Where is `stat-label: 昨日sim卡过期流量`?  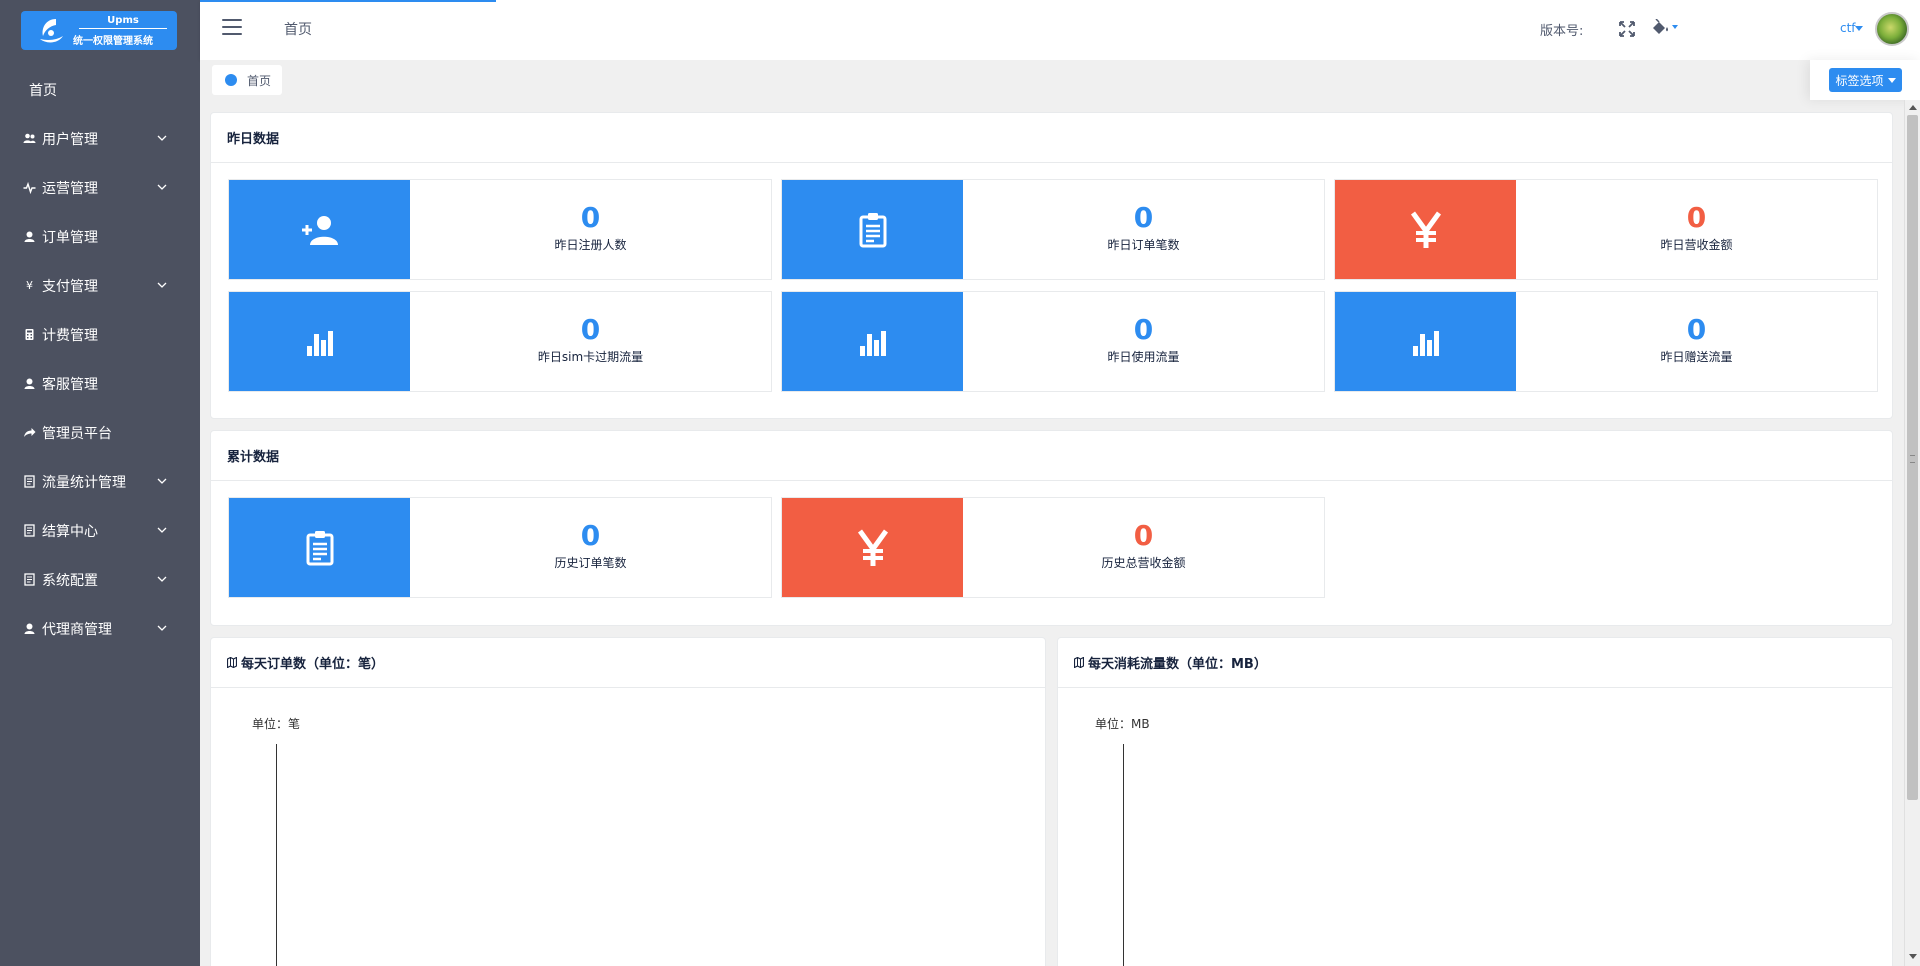
stat-label: 昨日sim卡过期流量 is located at coordinates (590, 357).